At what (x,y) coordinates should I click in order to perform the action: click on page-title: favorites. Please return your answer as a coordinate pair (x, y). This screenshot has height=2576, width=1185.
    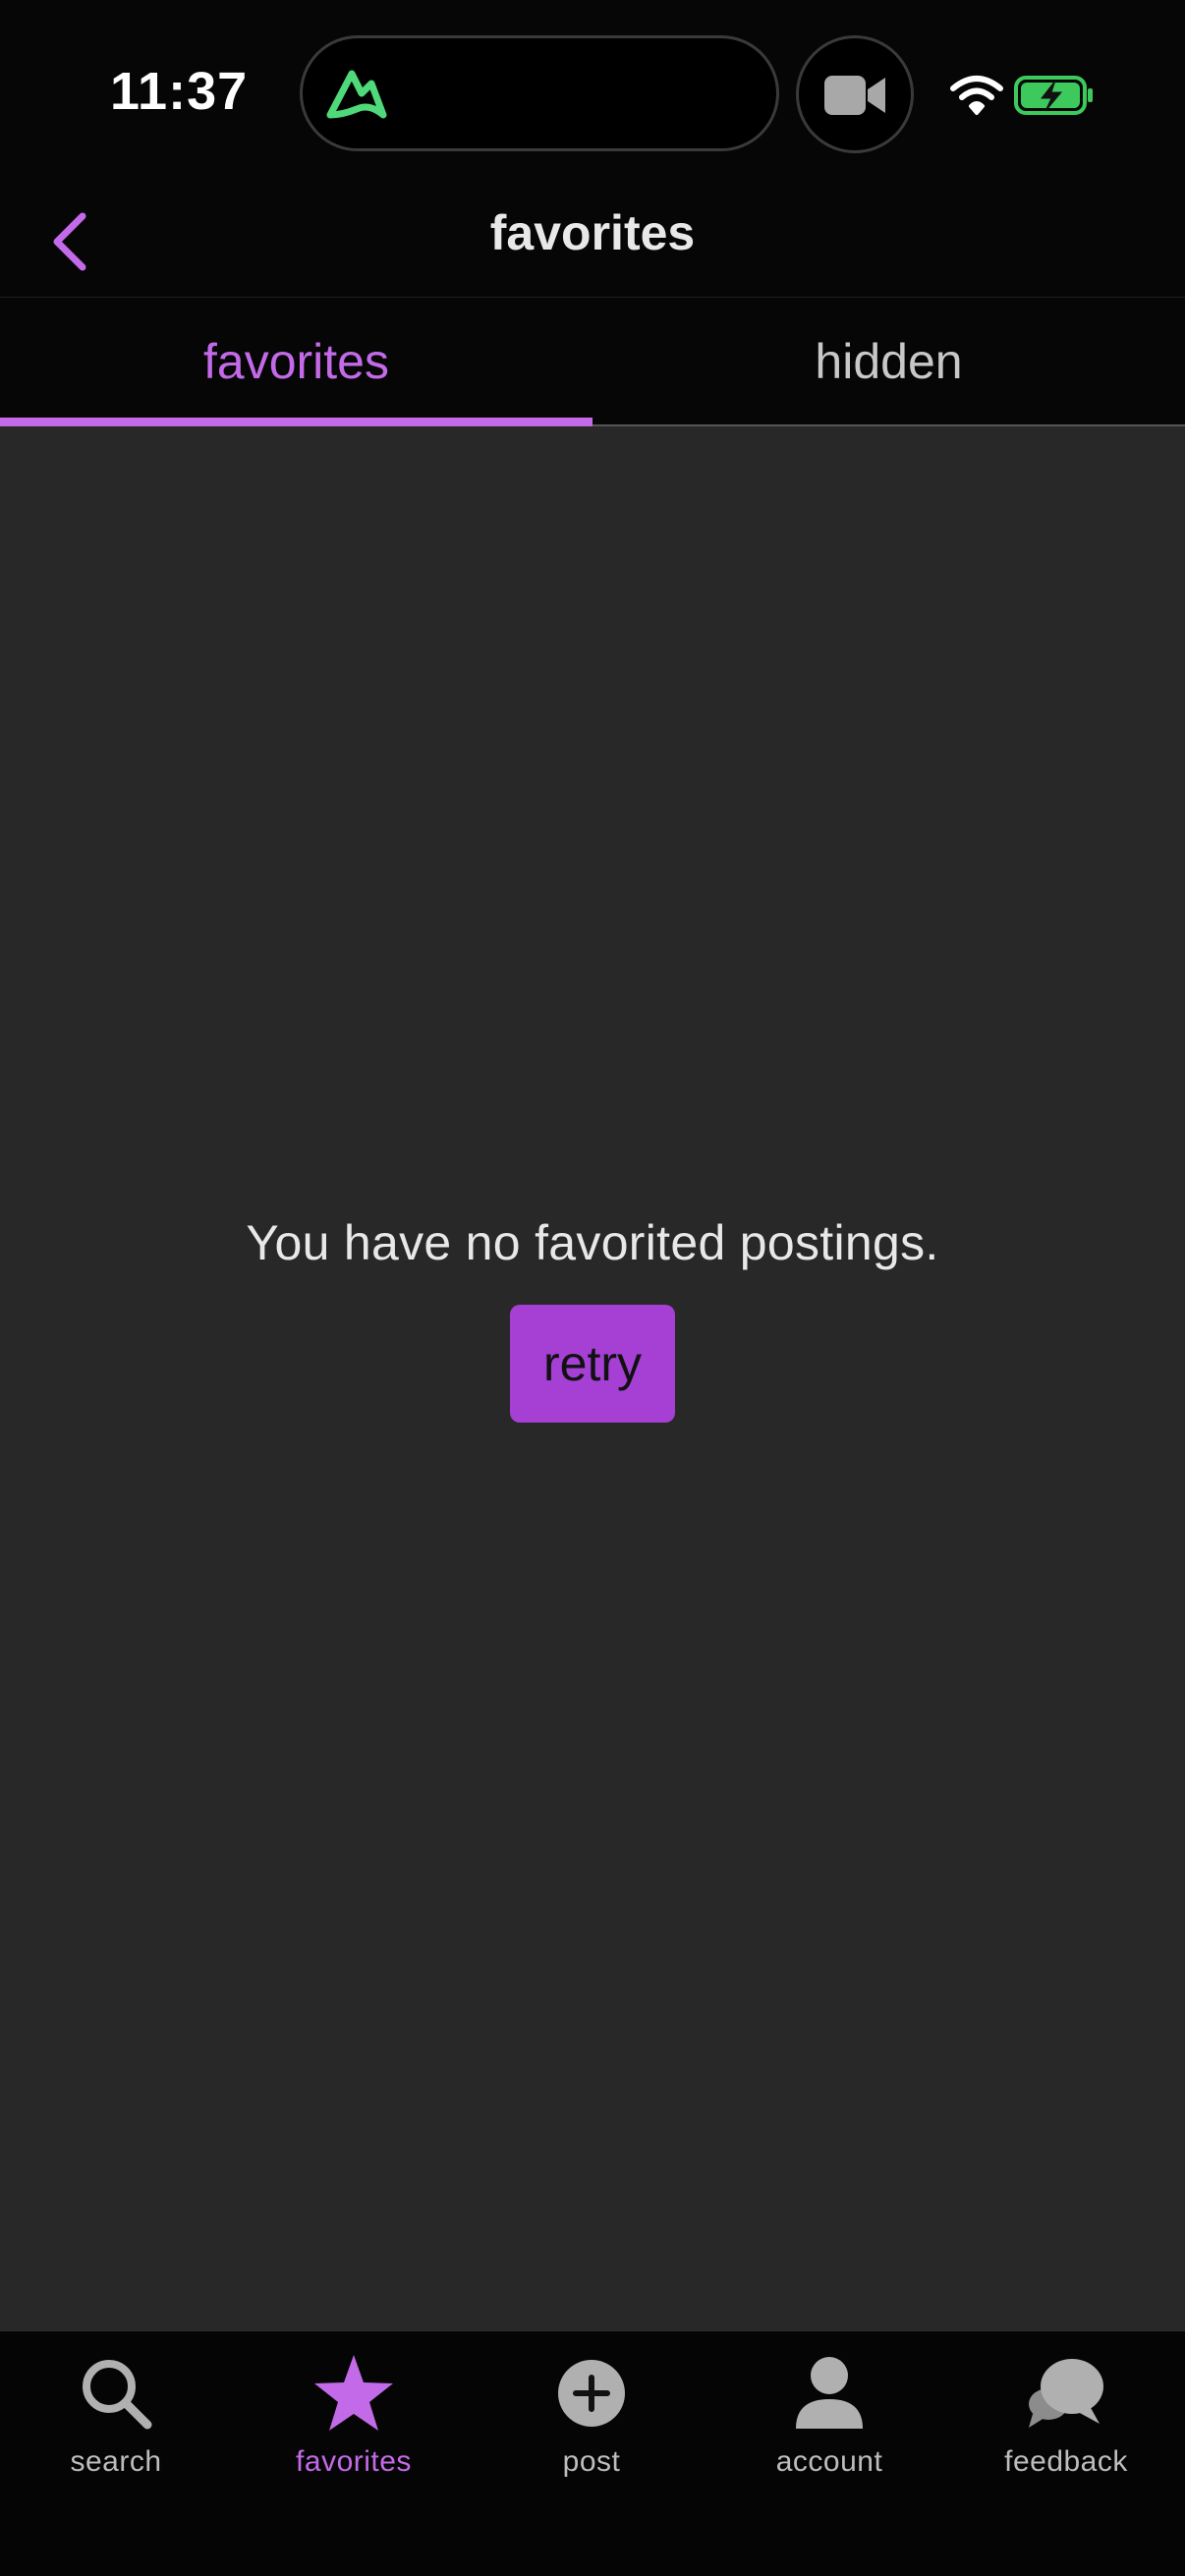
    Looking at the image, I should click on (592, 232).